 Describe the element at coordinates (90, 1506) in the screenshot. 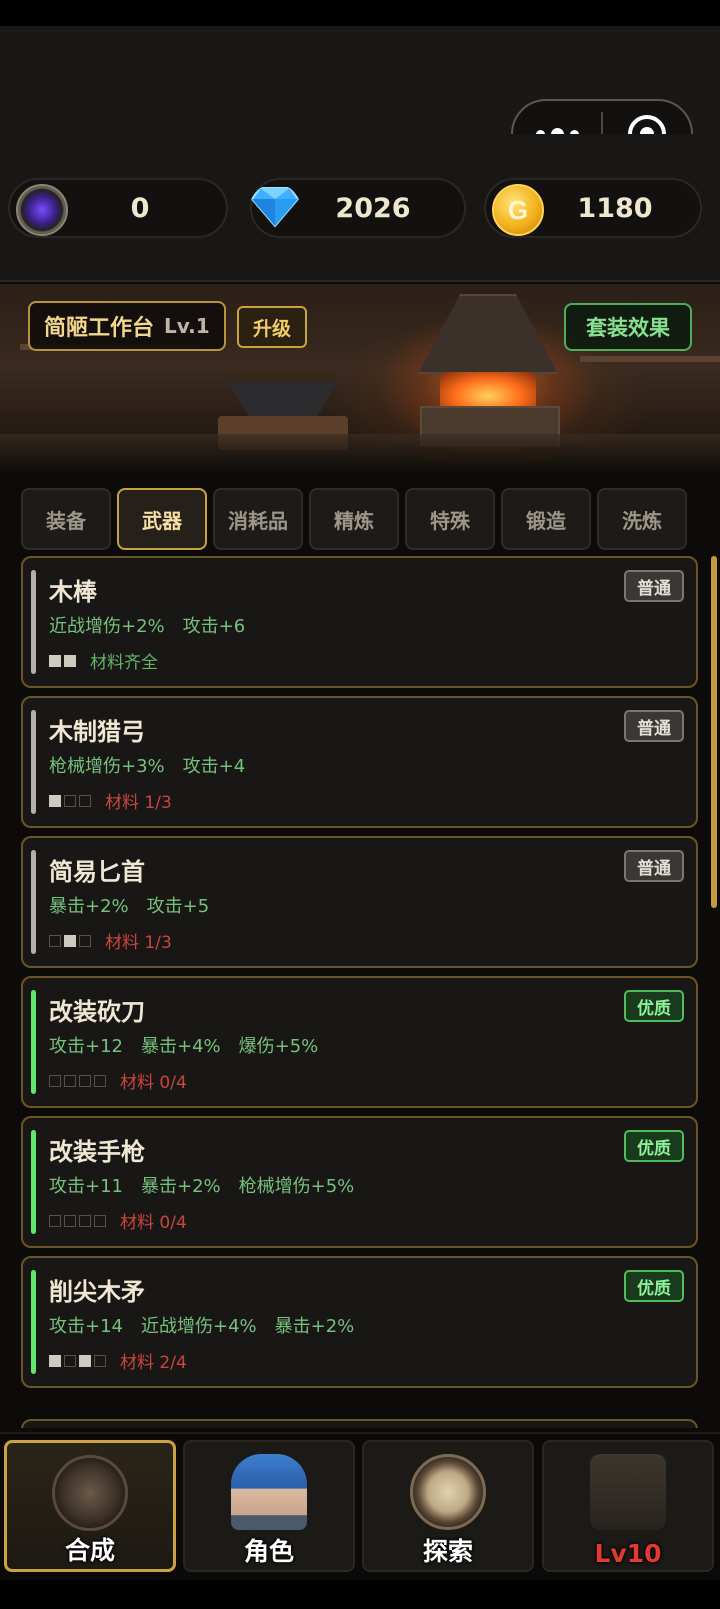

I see `nav-crafting: 合成` at that location.